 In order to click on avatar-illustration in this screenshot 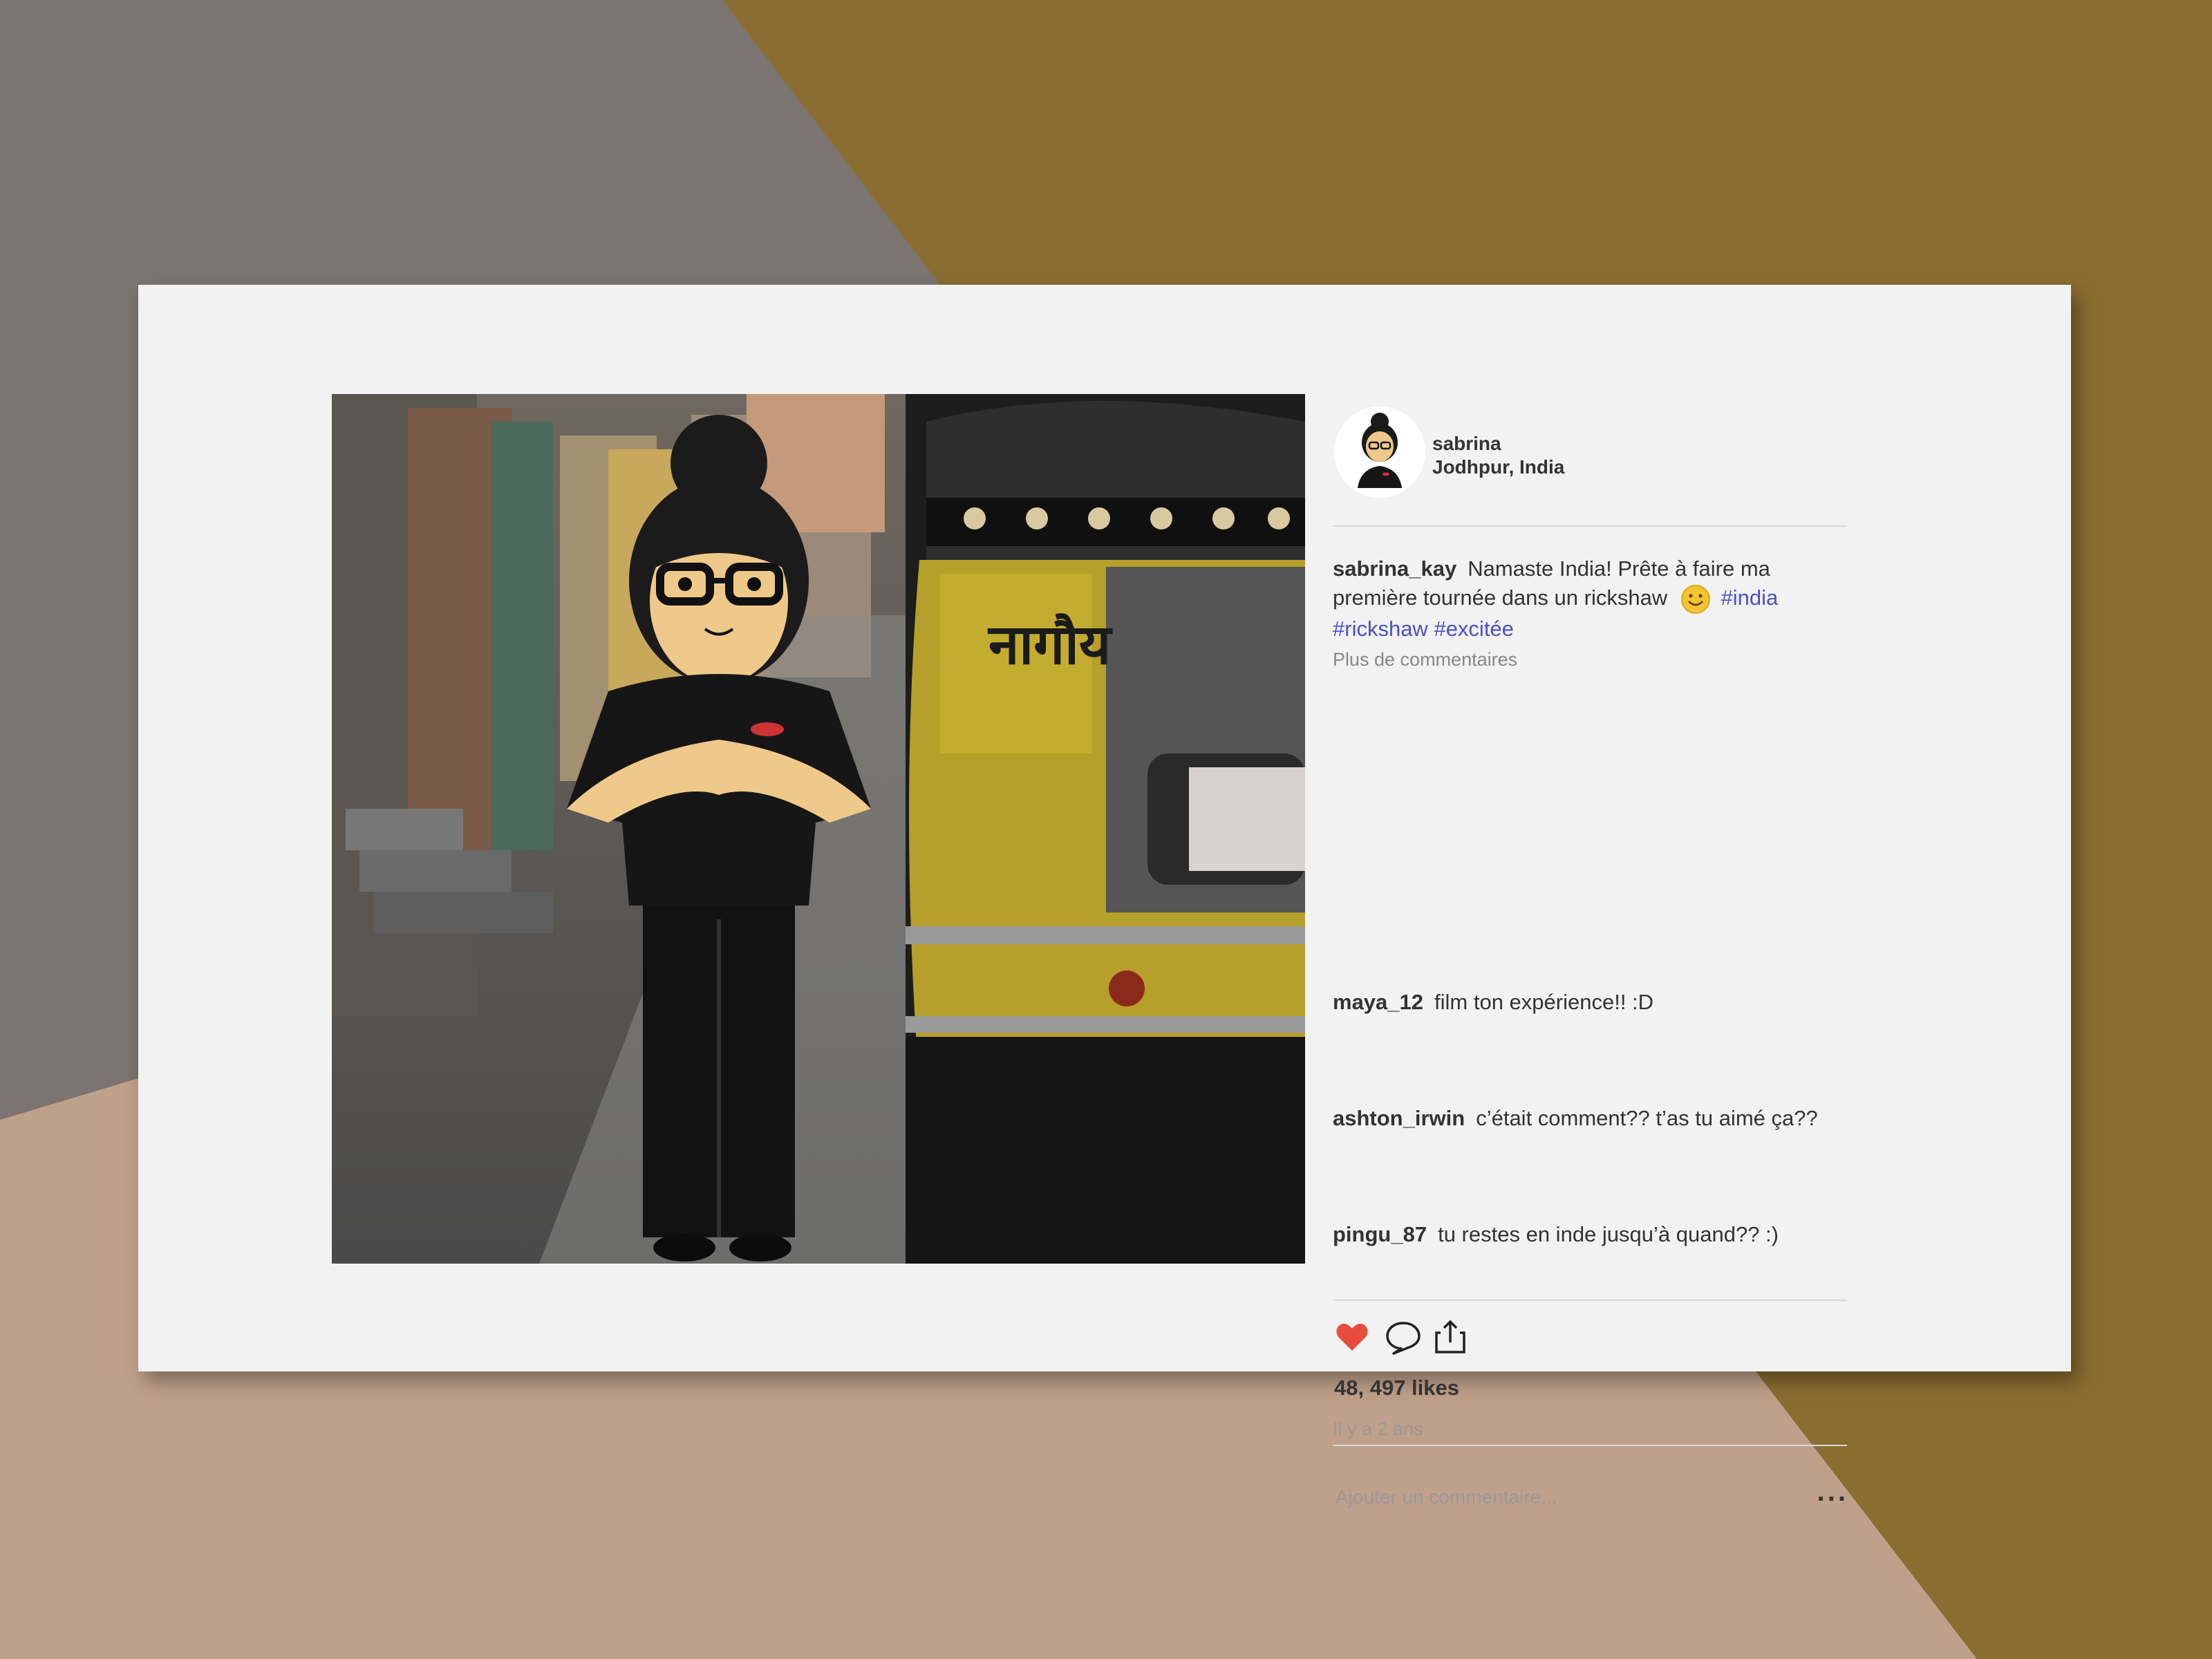, I will do `click(1380, 450)`.